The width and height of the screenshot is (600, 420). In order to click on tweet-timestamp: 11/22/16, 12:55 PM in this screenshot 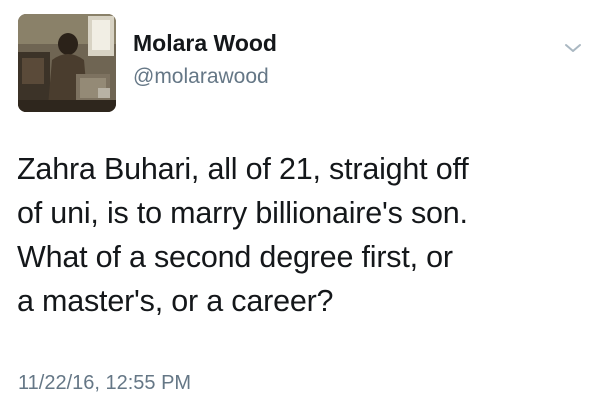, I will do `click(104, 383)`.